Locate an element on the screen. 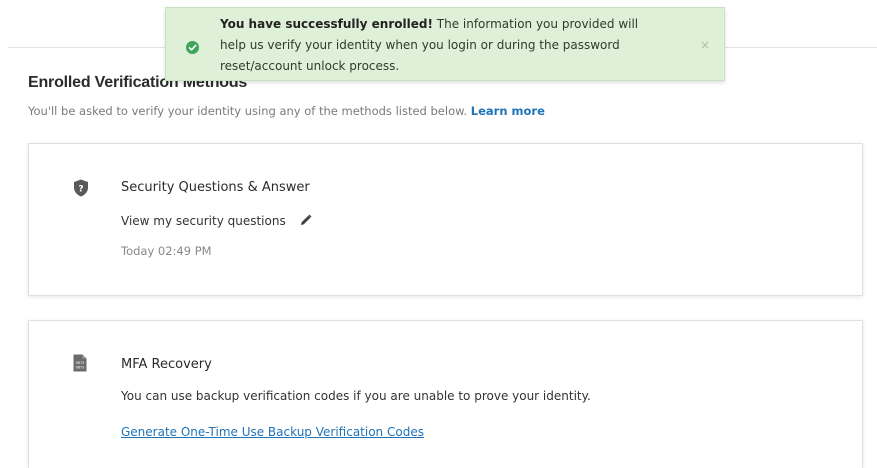 This screenshot has width=877, height=468. backup-codes-icon: 9873 9873 is located at coordinates (80, 365).